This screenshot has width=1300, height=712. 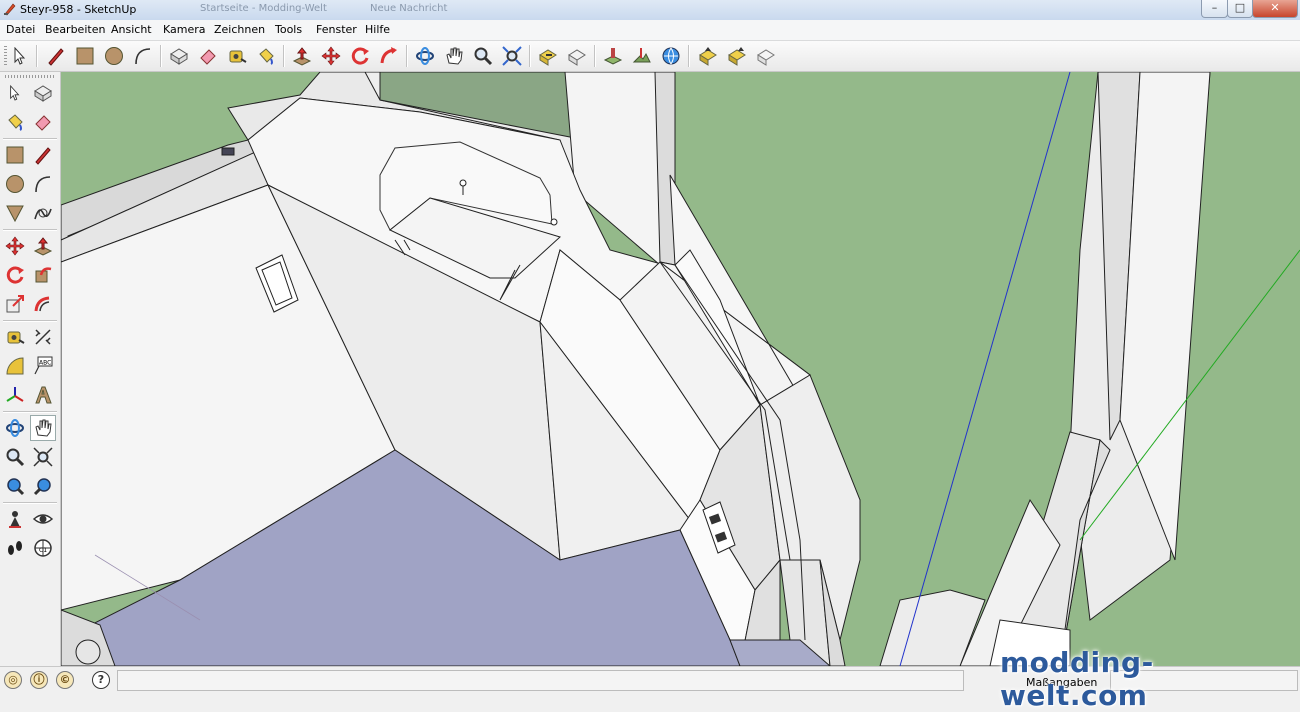 I want to click on protractor-icon, so click(x=15, y=366).